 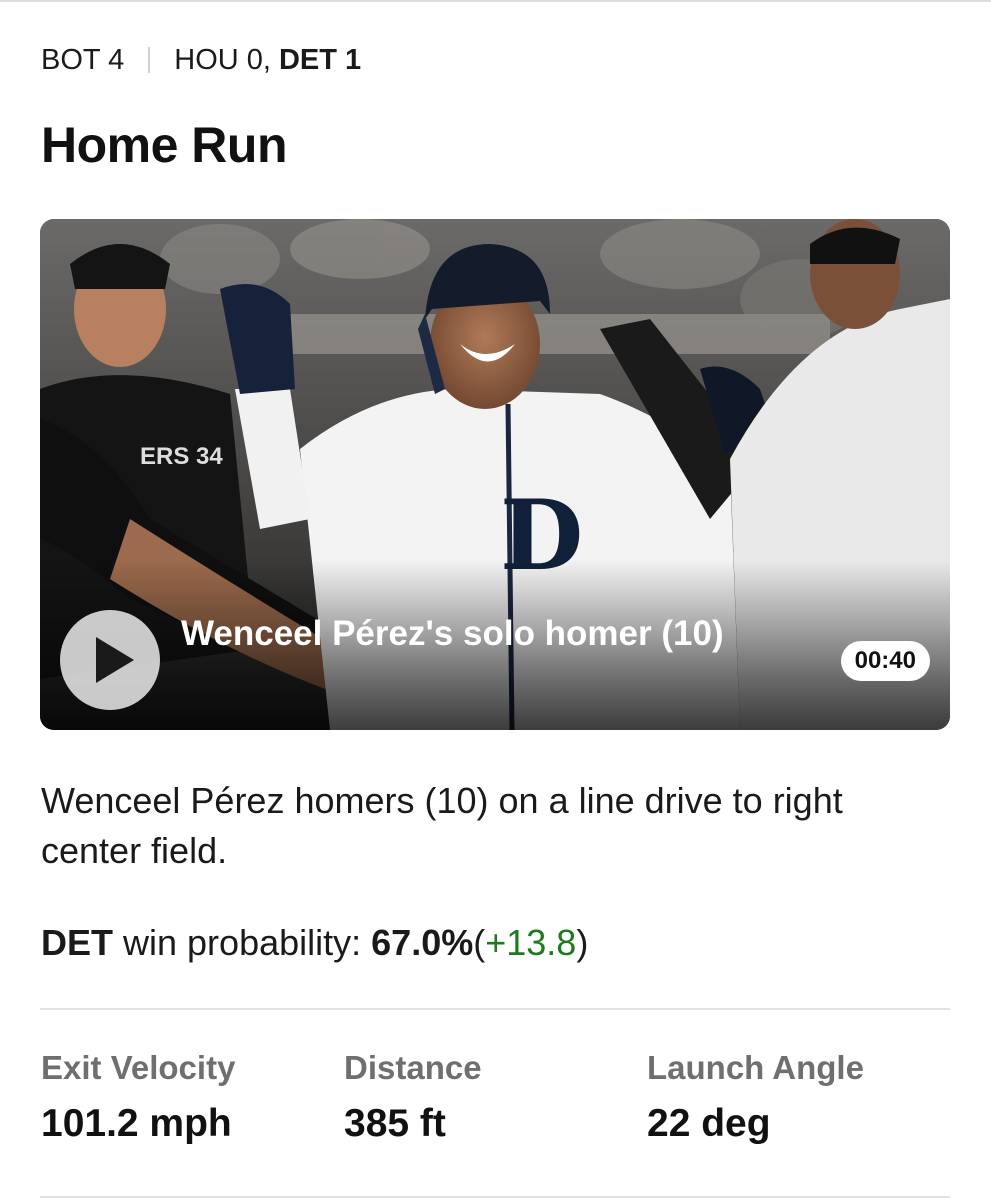 I want to click on stat-launch-angle: Launch Angle 22 deg, so click(x=755, y=1098).